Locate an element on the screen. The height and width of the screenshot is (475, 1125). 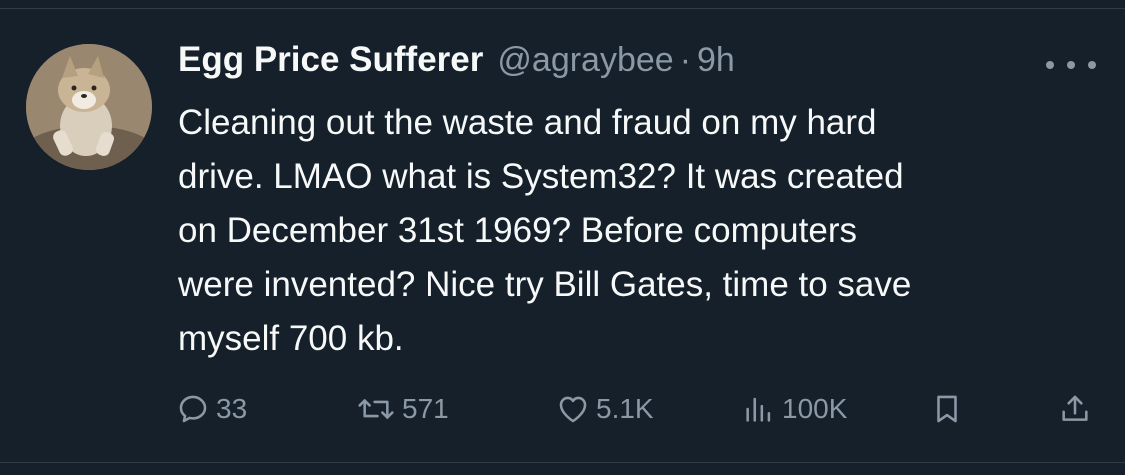
avatar is located at coordinates (89, 107).